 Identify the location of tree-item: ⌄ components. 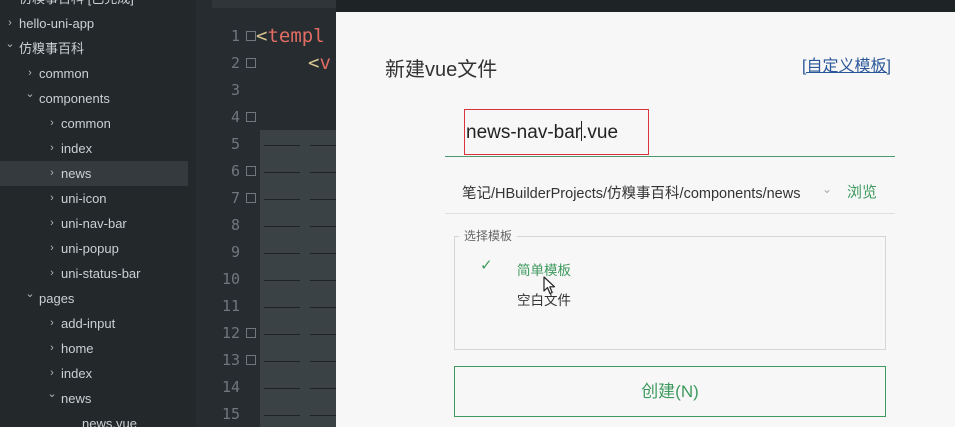
(94, 98).